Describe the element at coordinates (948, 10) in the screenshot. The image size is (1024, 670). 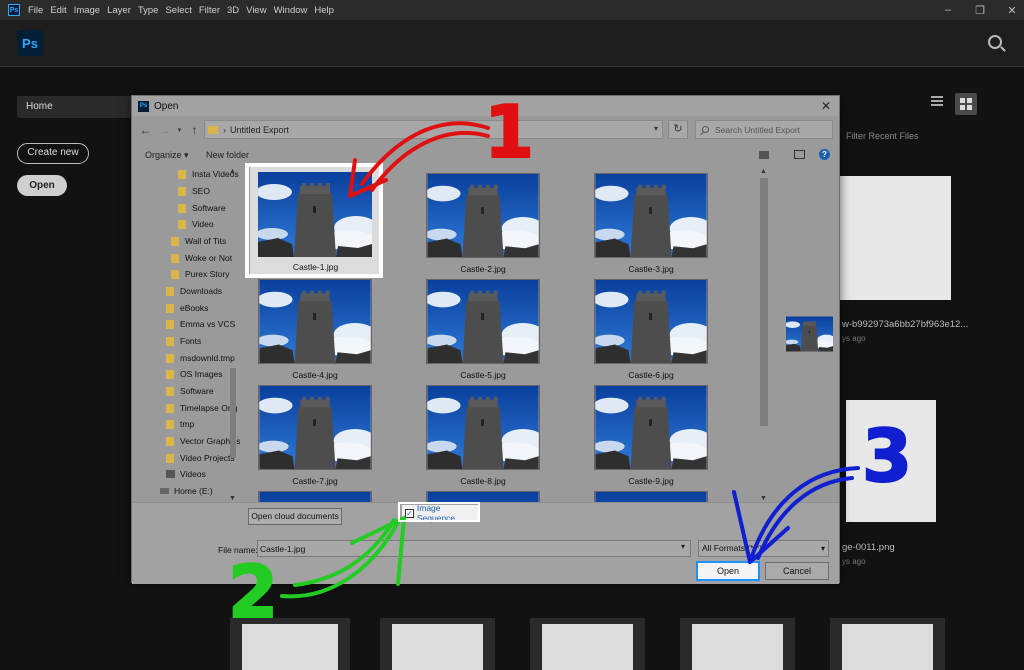
I see `minimize-icon: –` at that location.